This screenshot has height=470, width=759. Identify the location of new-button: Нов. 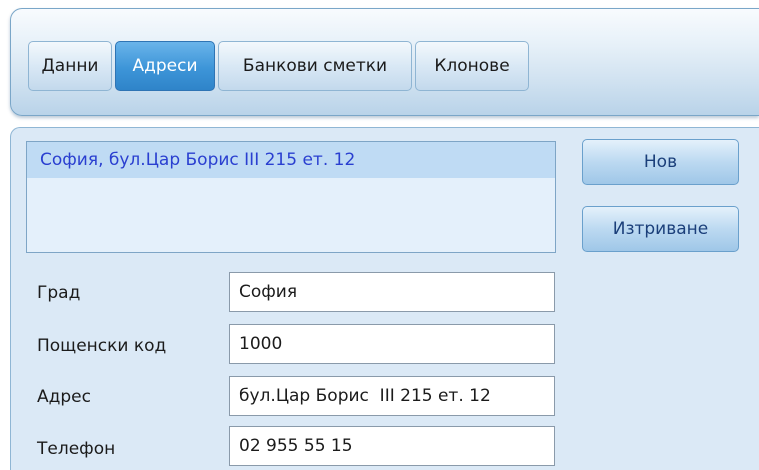
(660, 162).